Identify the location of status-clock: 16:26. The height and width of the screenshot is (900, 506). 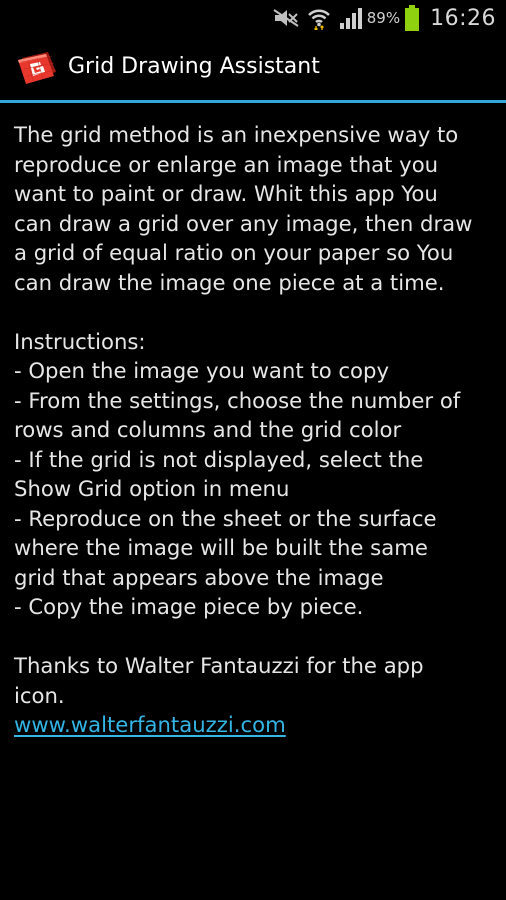
(463, 18).